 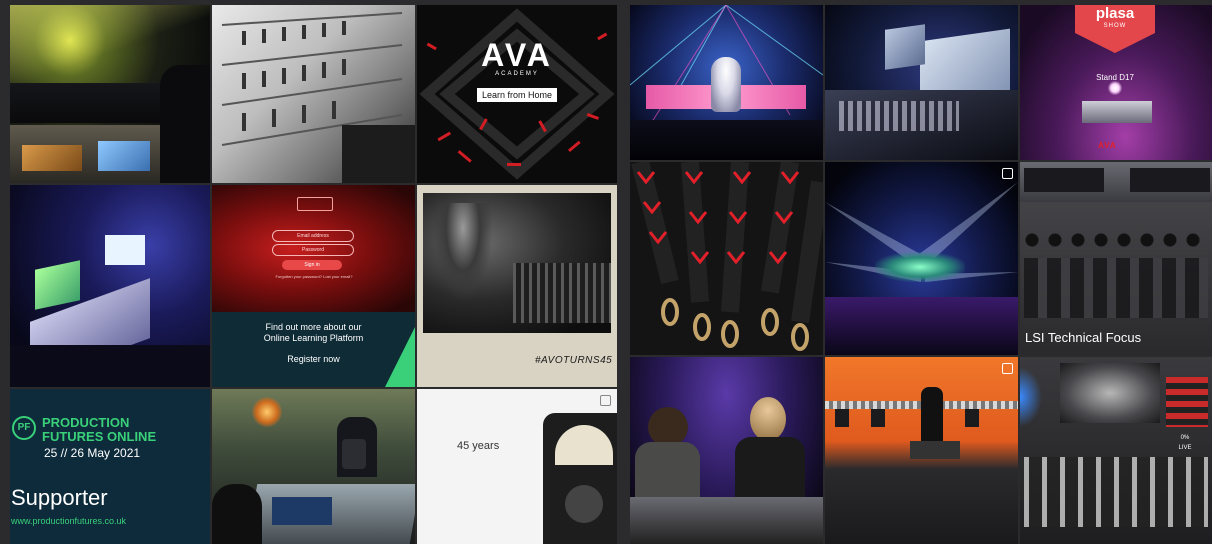 I want to click on screen-left, so click(x=1064, y=180).